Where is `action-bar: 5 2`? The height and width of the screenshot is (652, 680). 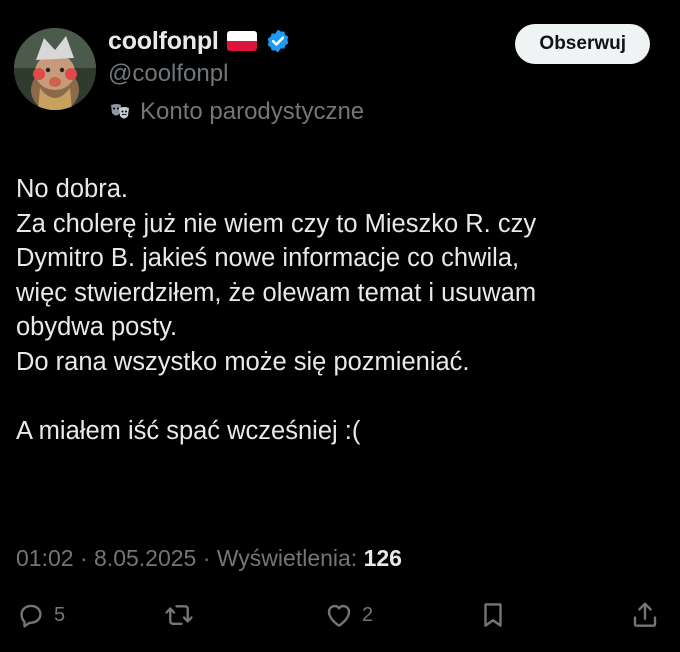 action-bar: 5 2 is located at coordinates (339, 620).